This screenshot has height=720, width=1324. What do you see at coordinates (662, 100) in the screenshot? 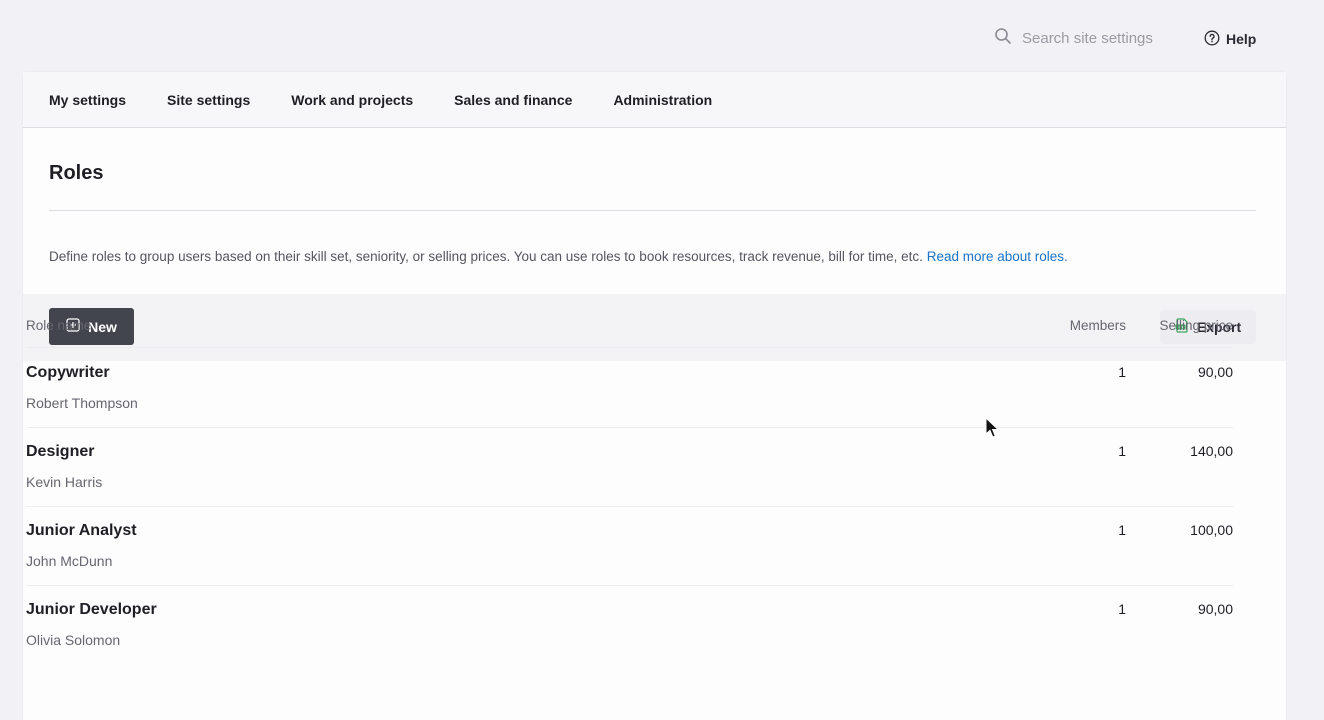
I see `tab-administration: Administration` at bounding box center [662, 100].